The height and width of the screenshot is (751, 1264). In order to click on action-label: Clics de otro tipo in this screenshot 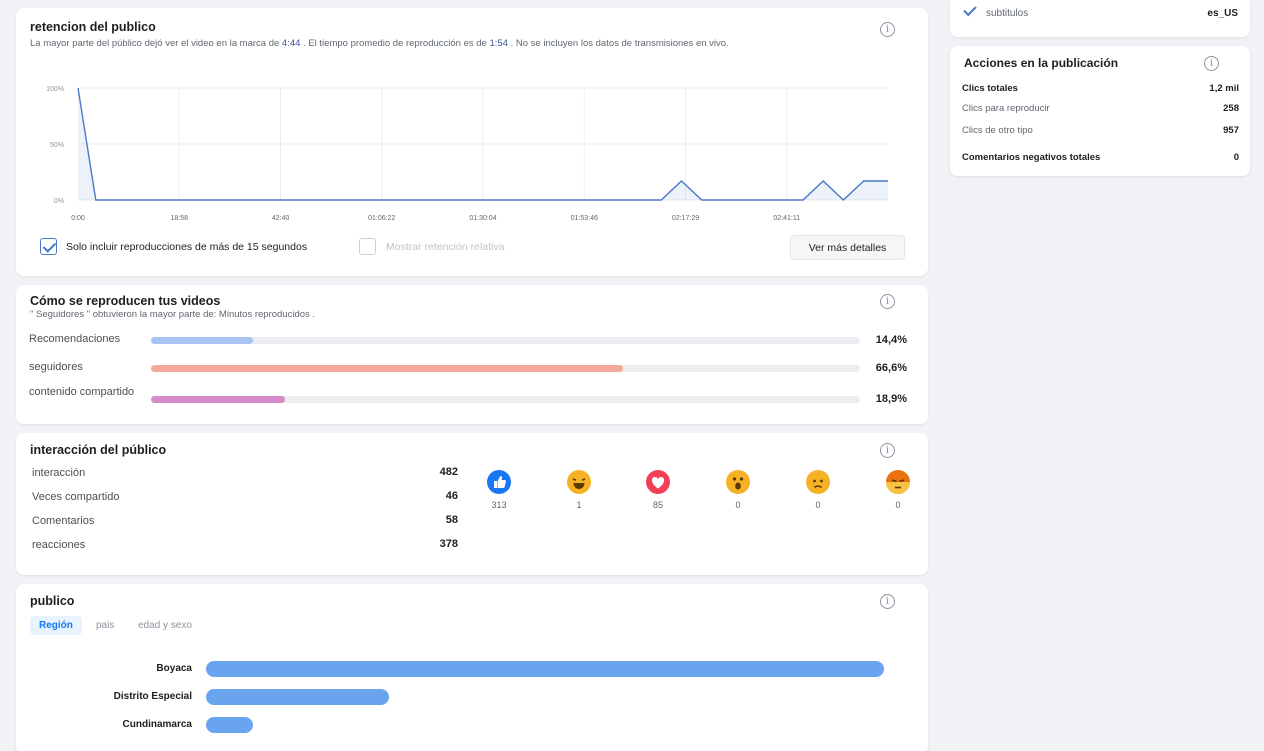, I will do `click(997, 130)`.